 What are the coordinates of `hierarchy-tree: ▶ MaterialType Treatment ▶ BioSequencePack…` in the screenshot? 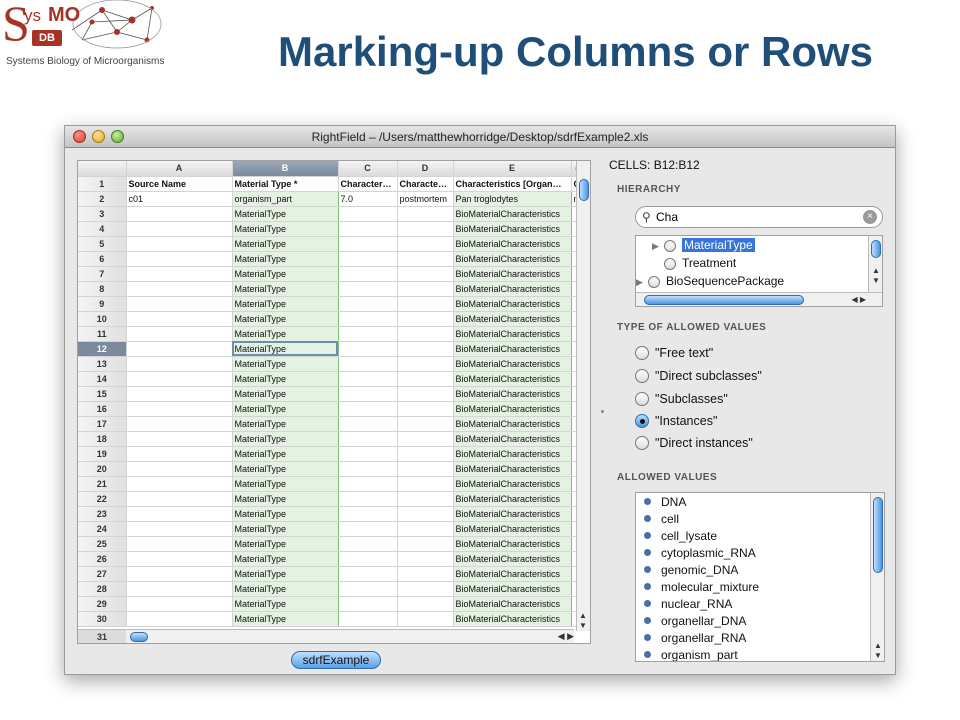 It's located at (759, 271).